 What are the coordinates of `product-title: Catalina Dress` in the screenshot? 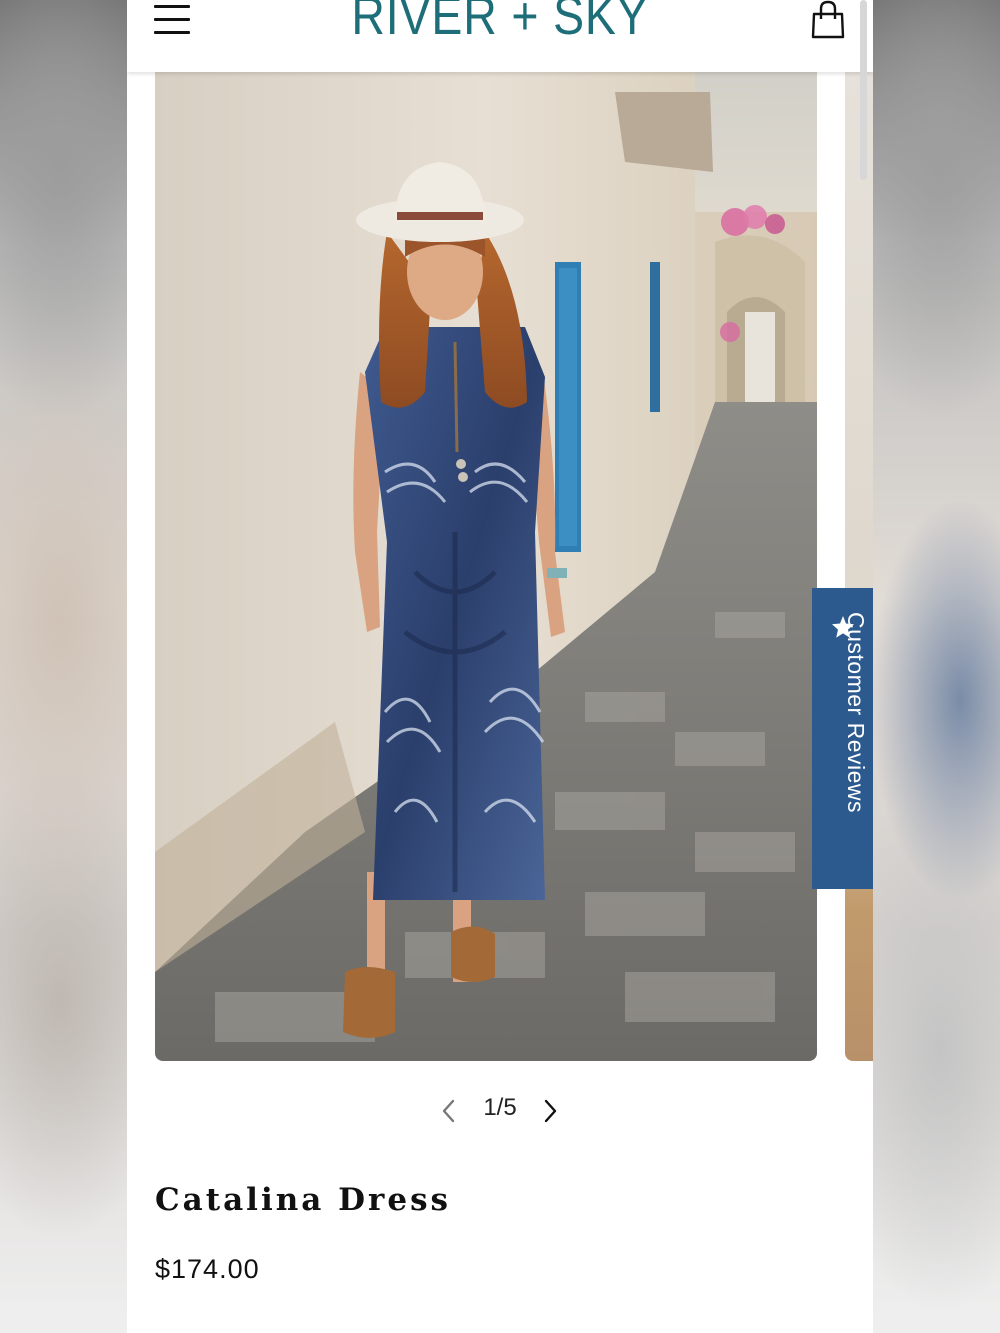 It's located at (303, 1200).